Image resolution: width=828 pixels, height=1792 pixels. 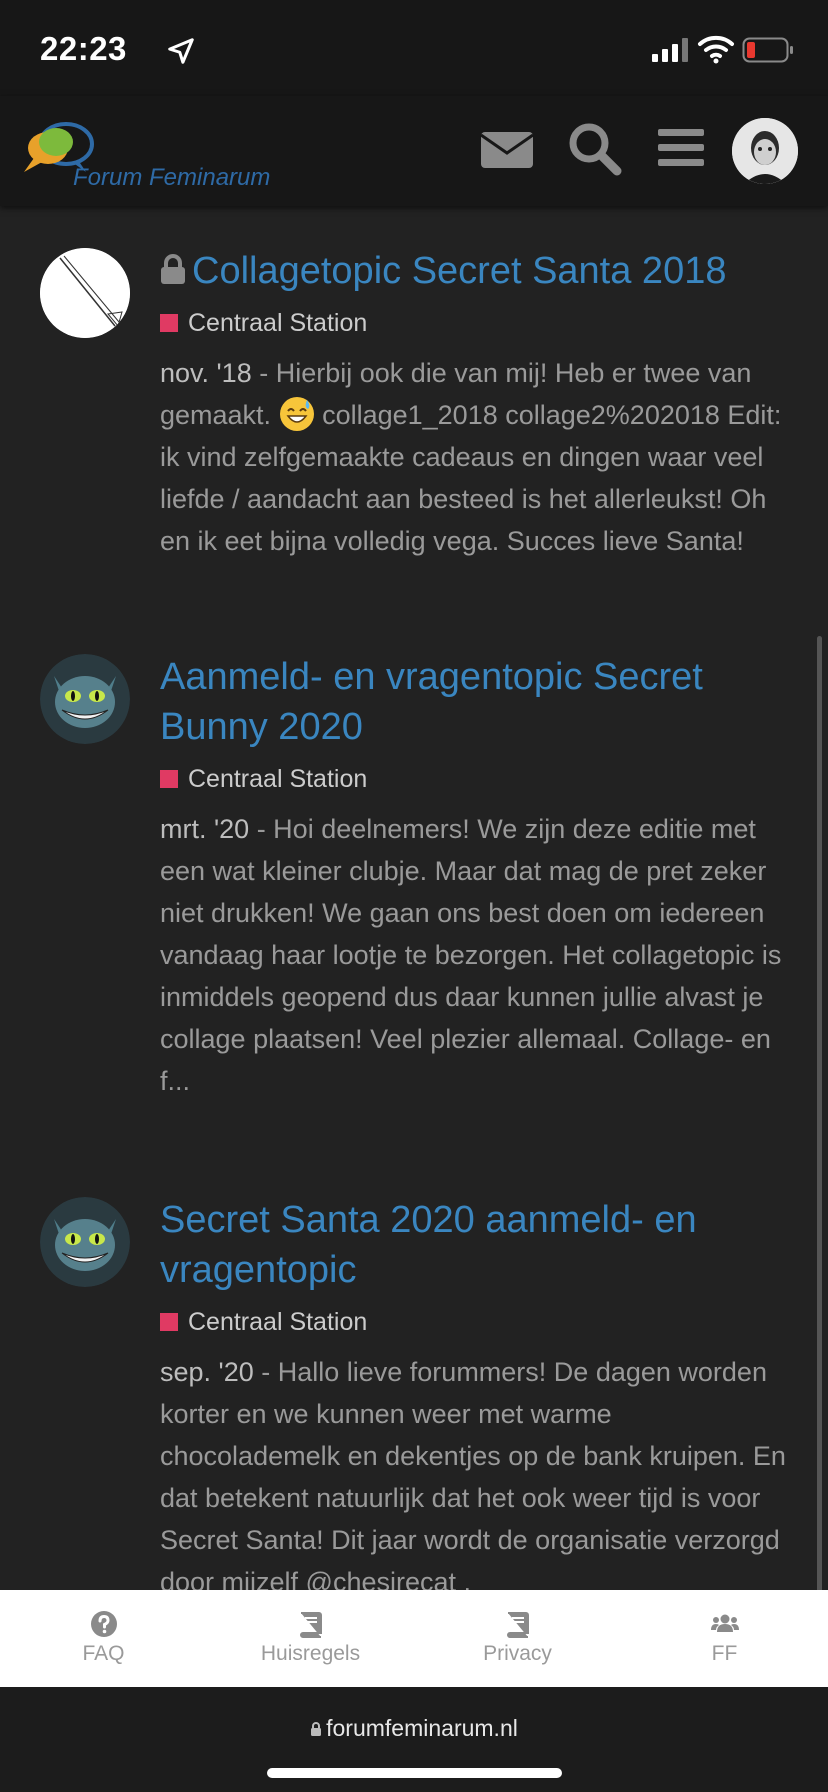 What do you see at coordinates (181, 51) in the screenshot?
I see `location-arrow-icon` at bounding box center [181, 51].